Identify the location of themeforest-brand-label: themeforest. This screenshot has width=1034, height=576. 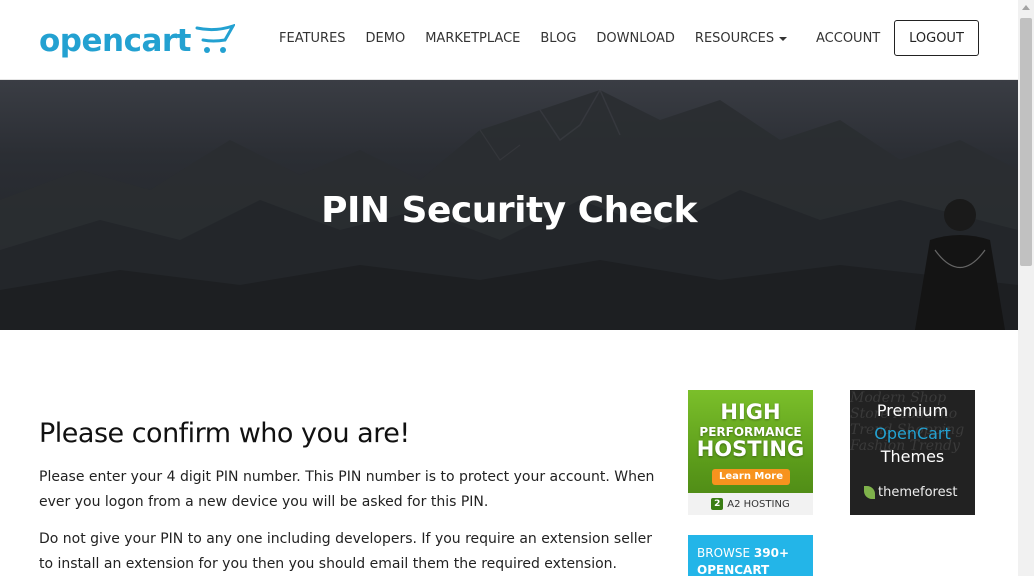
(918, 492).